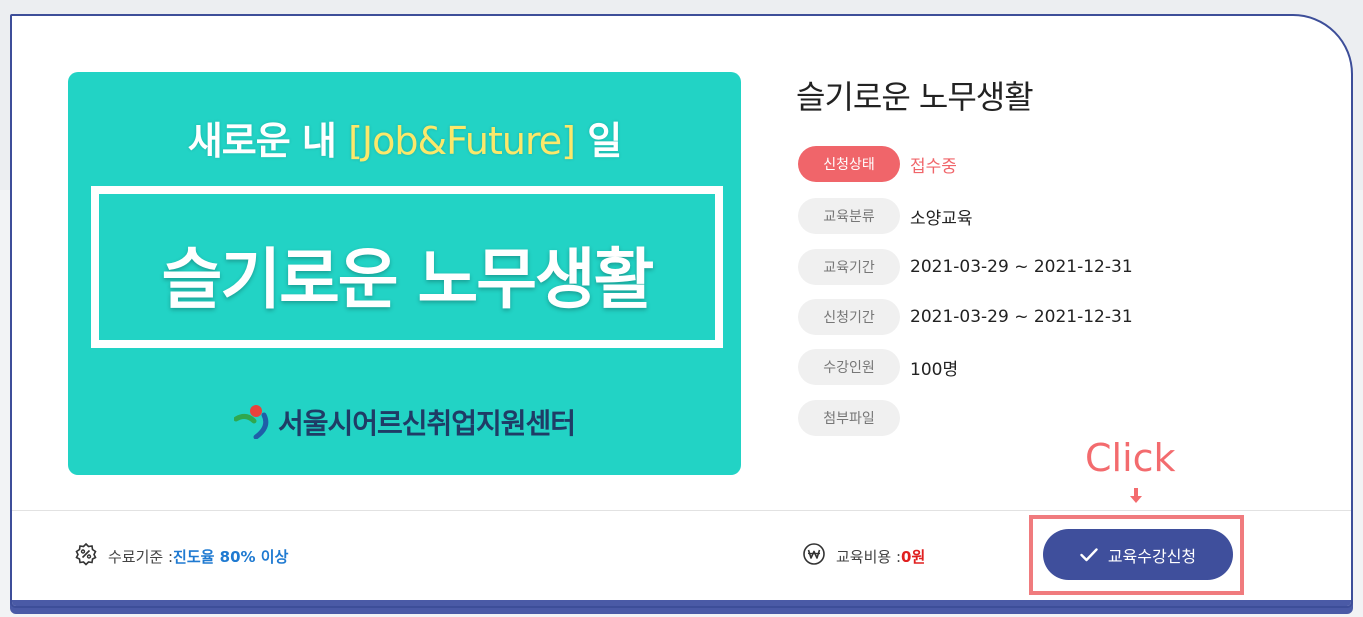  What do you see at coordinates (1130, 458) in the screenshot?
I see `click-annotation-label: Click` at bounding box center [1130, 458].